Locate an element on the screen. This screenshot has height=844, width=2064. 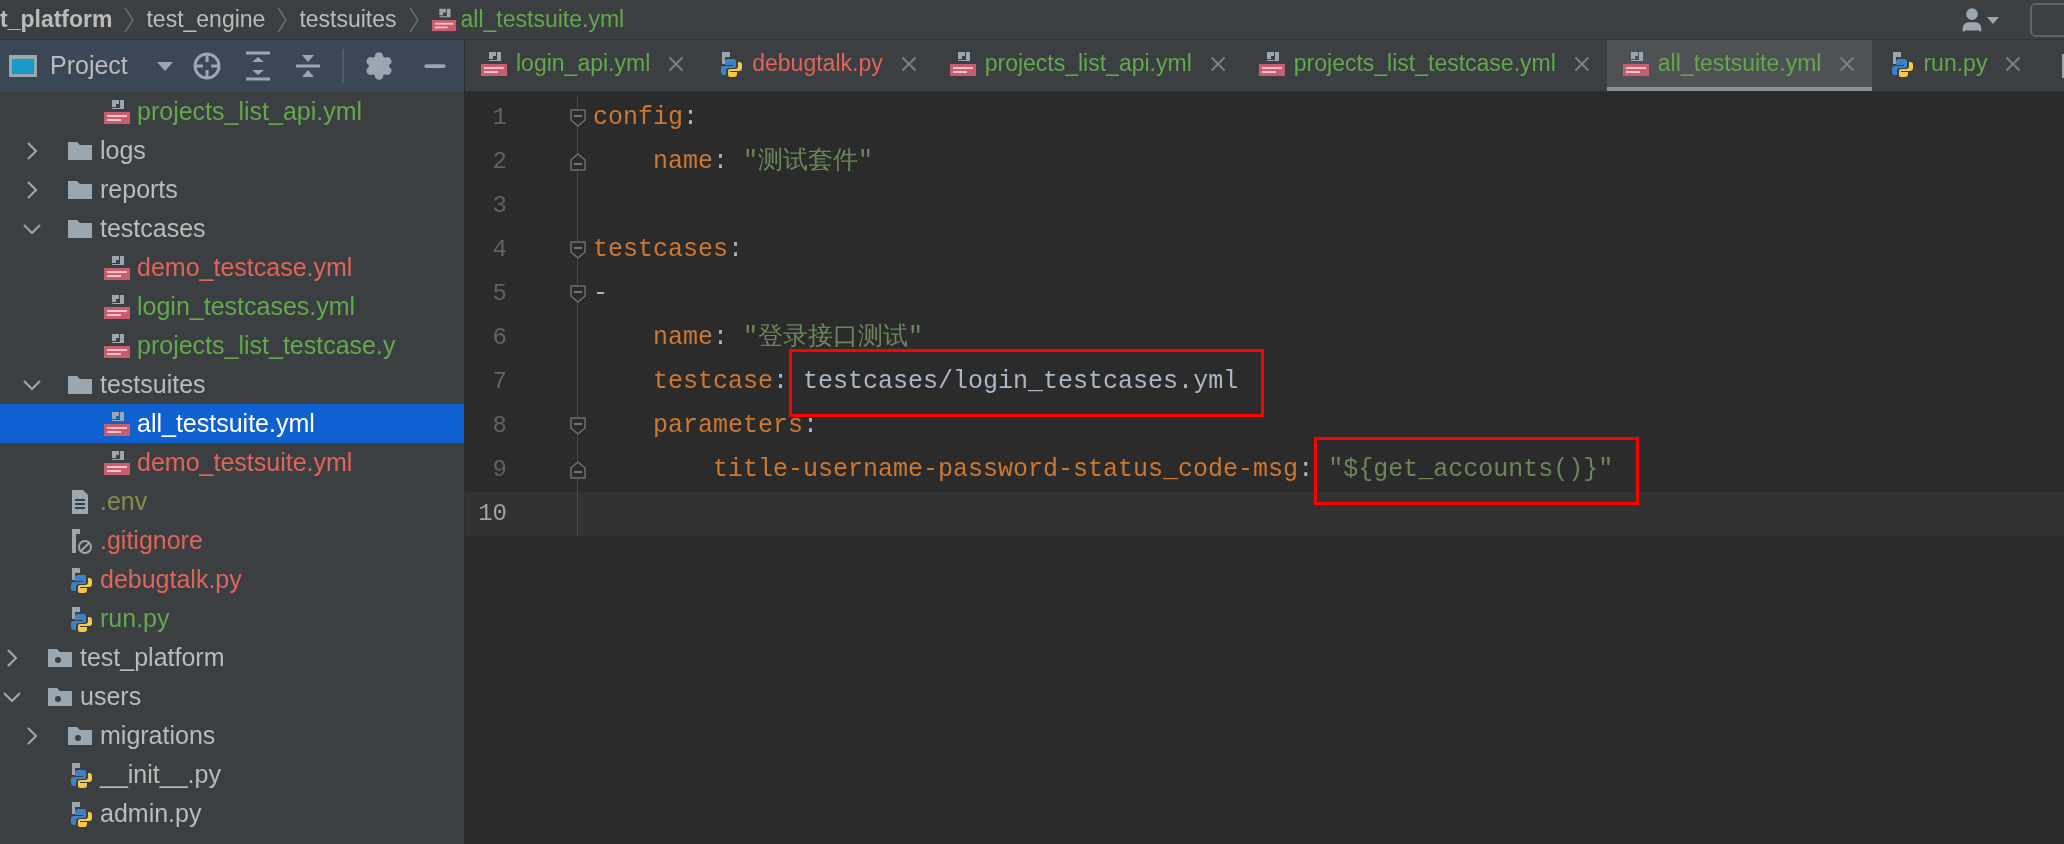
tree-item: test_platform is located at coordinates (232, 657).